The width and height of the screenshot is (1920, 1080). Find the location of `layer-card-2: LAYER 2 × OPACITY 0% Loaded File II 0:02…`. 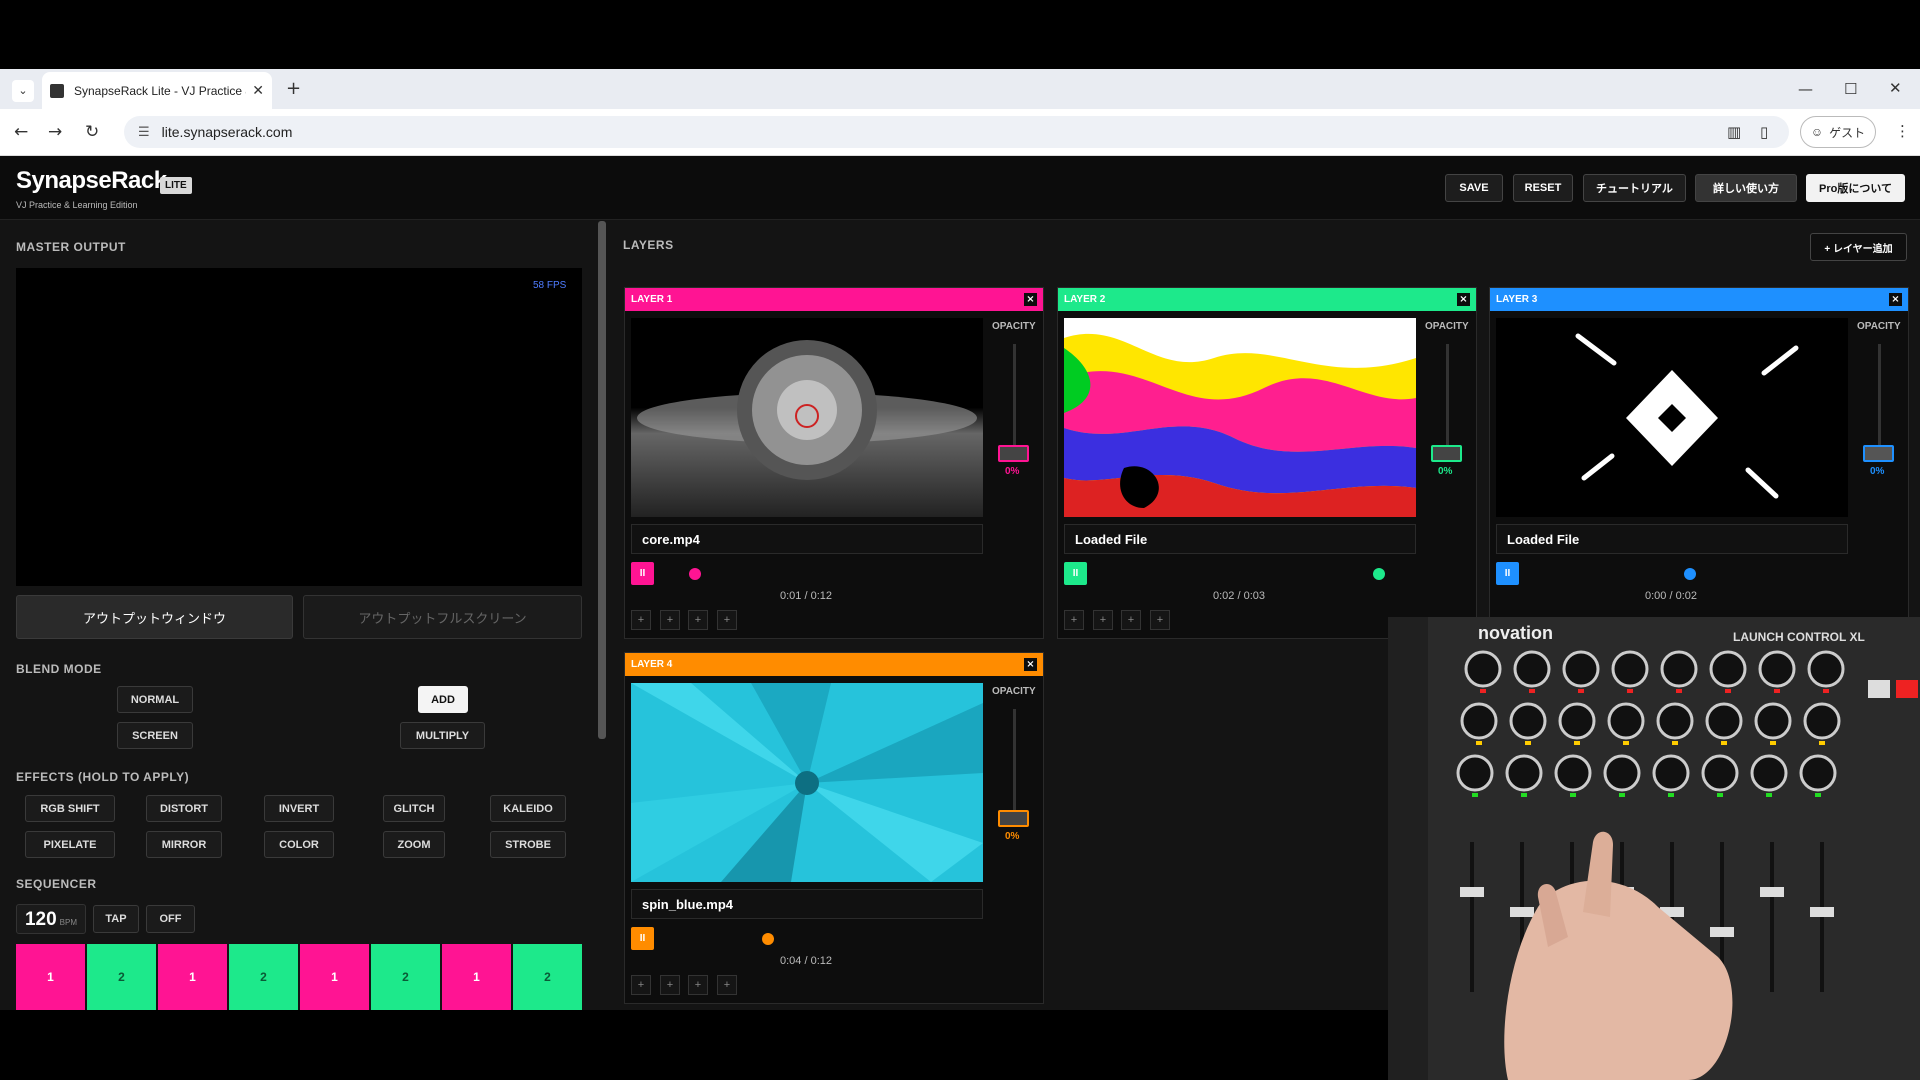

layer-card-2: LAYER 2 × OPACITY 0% Loaded File II 0:02… is located at coordinates (1267, 463).